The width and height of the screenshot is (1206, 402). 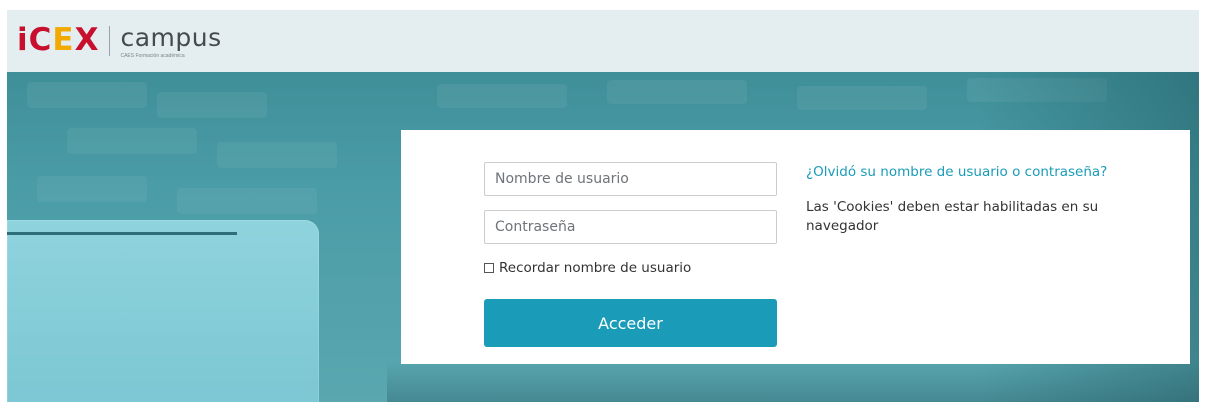 I want to click on icex-campus-logo: iCEX campus CAES Formación académica, so click(x=119, y=42).